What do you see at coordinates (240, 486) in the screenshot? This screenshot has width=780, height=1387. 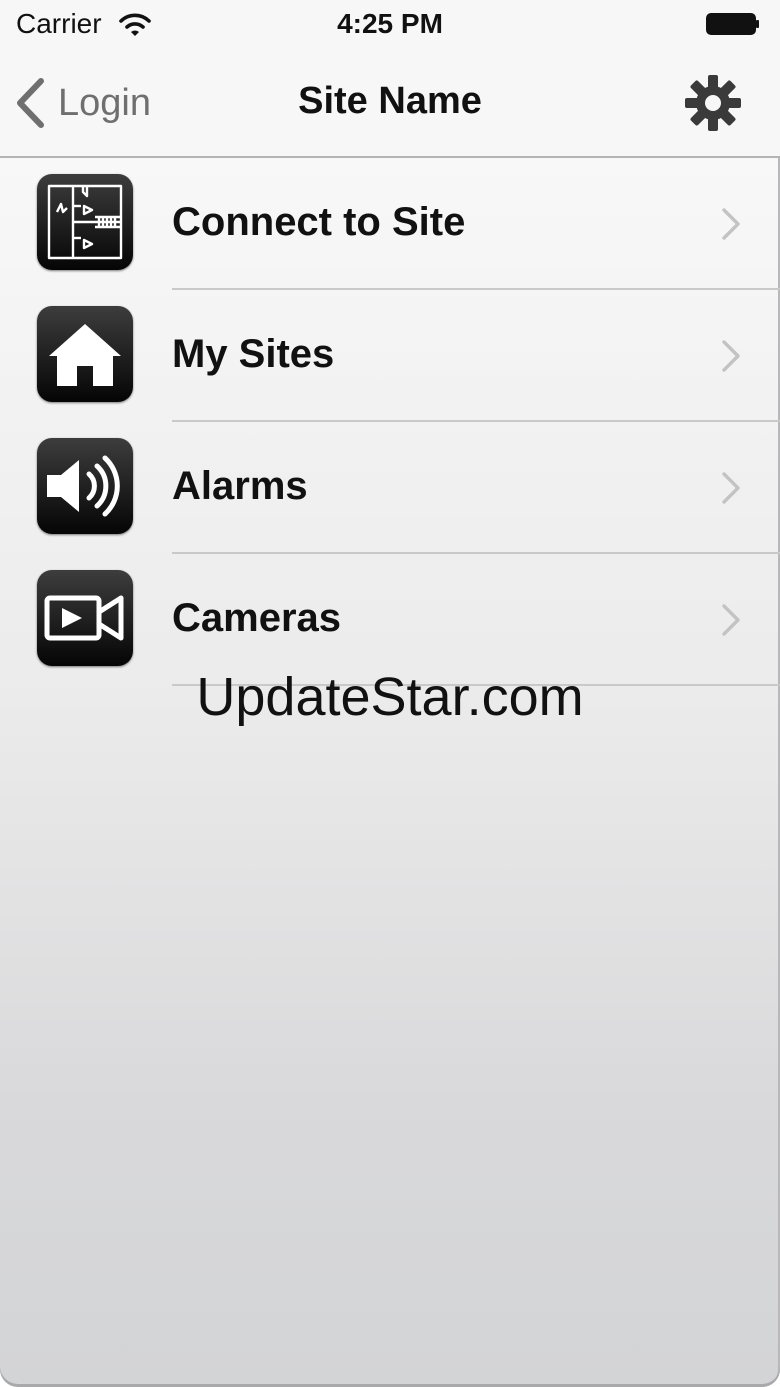 I see `menu-item-label: Alarms` at bounding box center [240, 486].